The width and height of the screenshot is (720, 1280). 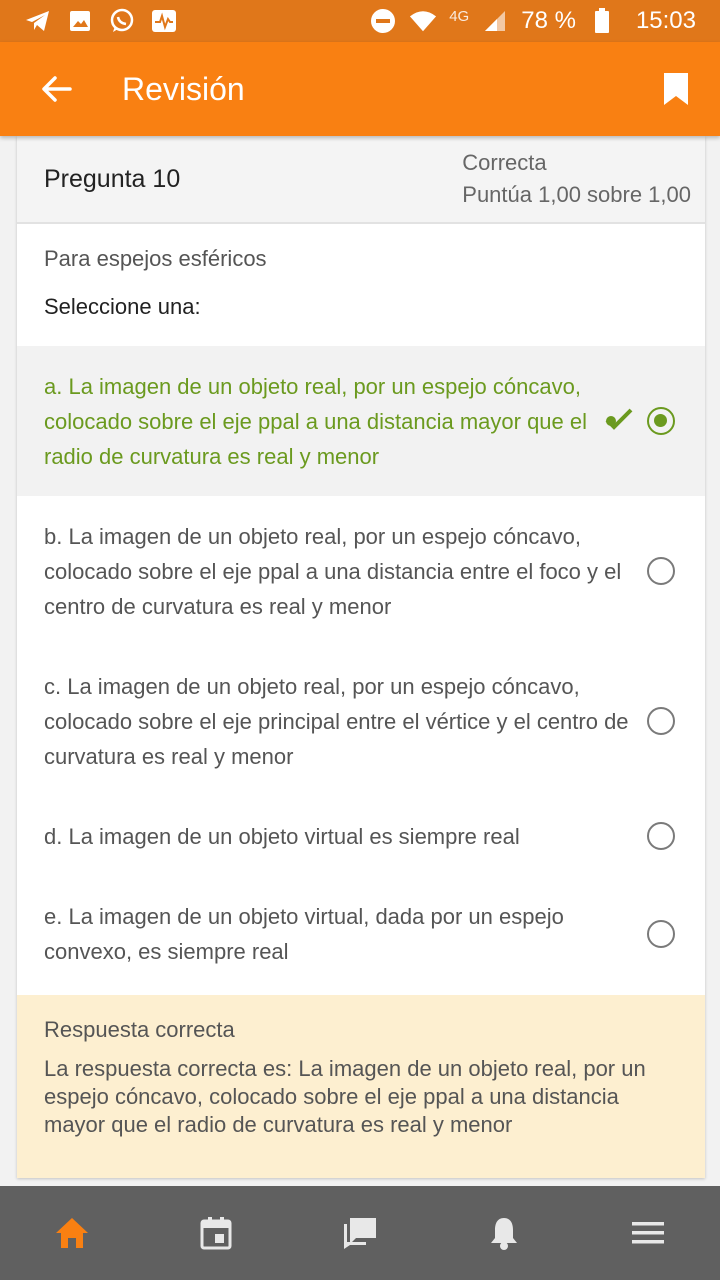 What do you see at coordinates (495, 21) in the screenshot?
I see `signal-icon` at bounding box center [495, 21].